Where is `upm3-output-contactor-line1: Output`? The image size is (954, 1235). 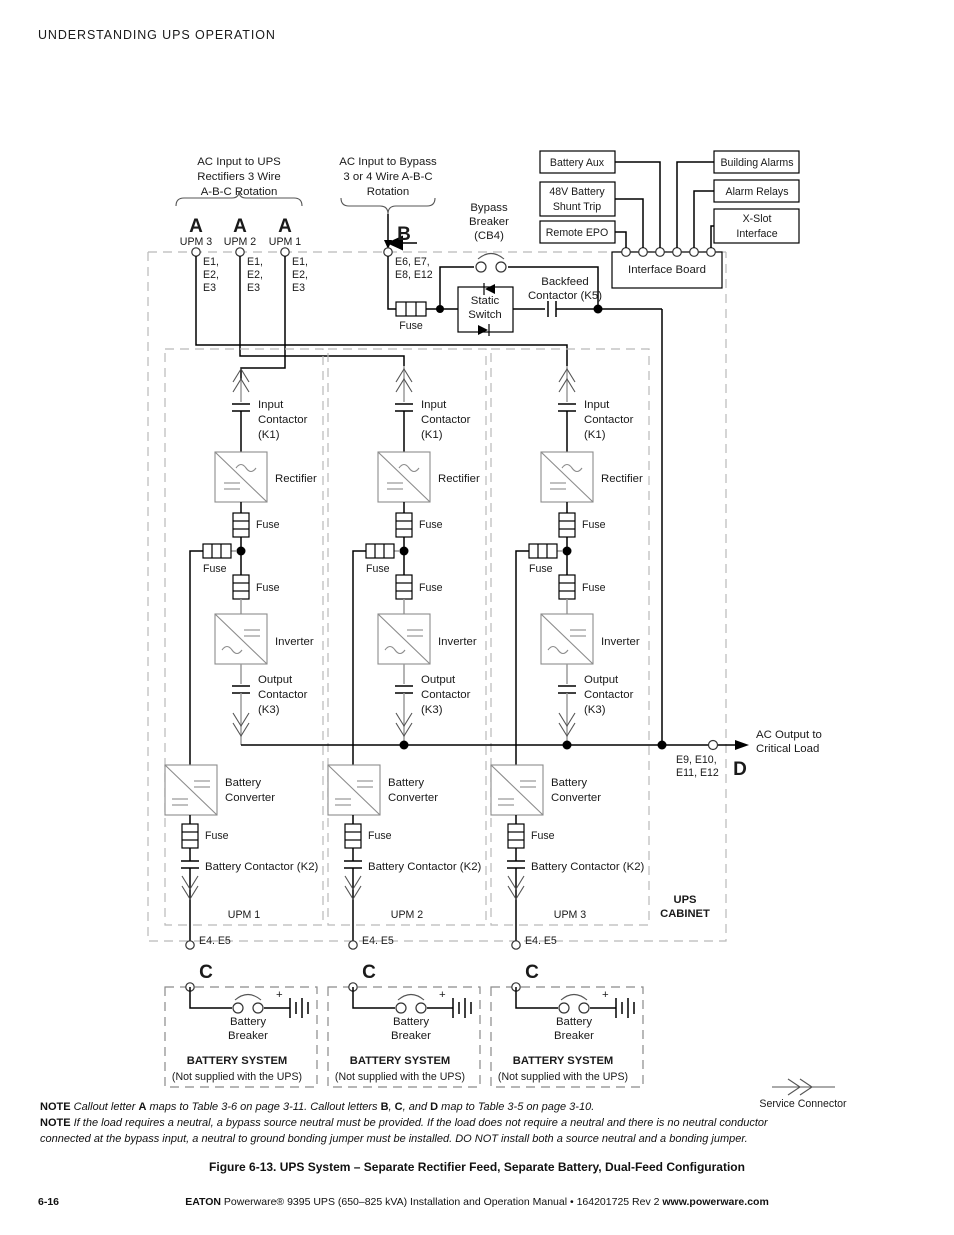 upm3-output-contactor-line1: Output is located at coordinates (601, 680).